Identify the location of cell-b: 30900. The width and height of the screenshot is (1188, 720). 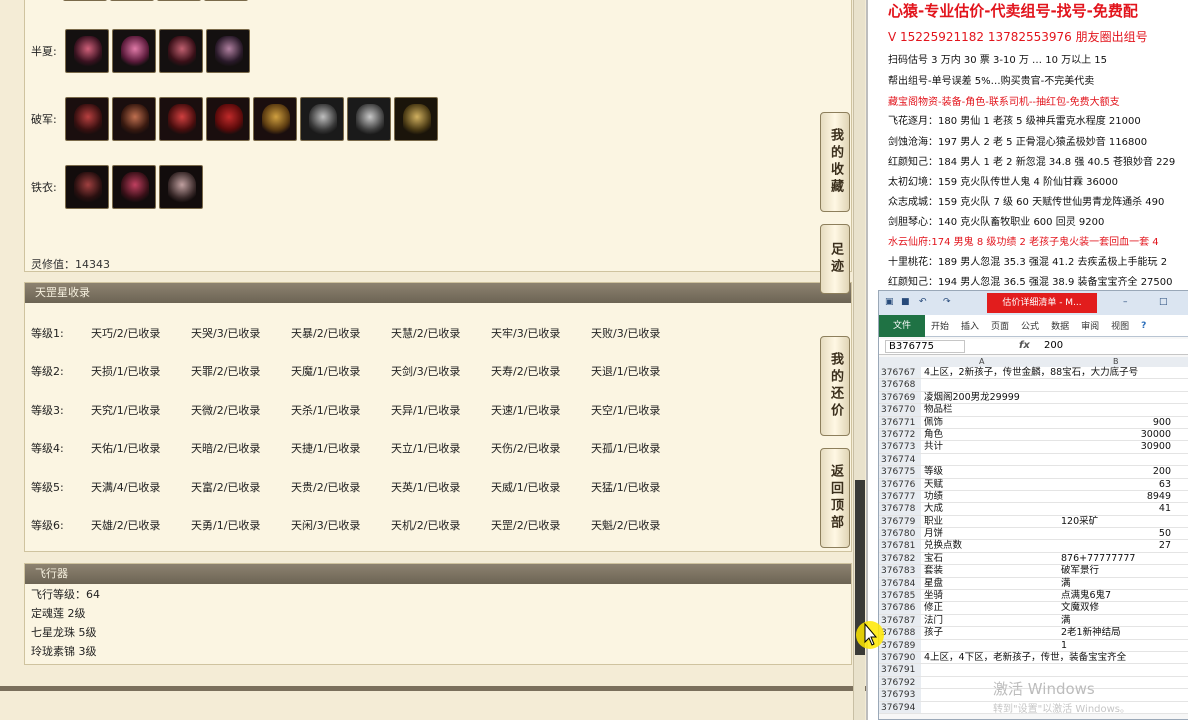
(1117, 447).